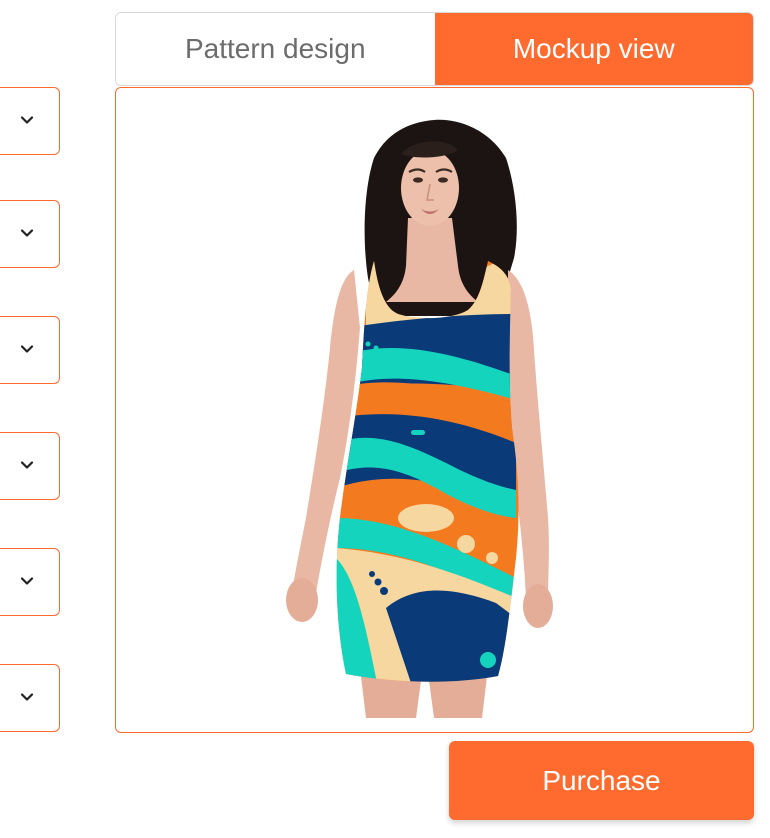 Image resolution: width=770 pixels, height=838 pixels. Describe the element at coordinates (601, 780) in the screenshot. I see `purchase-button: Purchase` at that location.